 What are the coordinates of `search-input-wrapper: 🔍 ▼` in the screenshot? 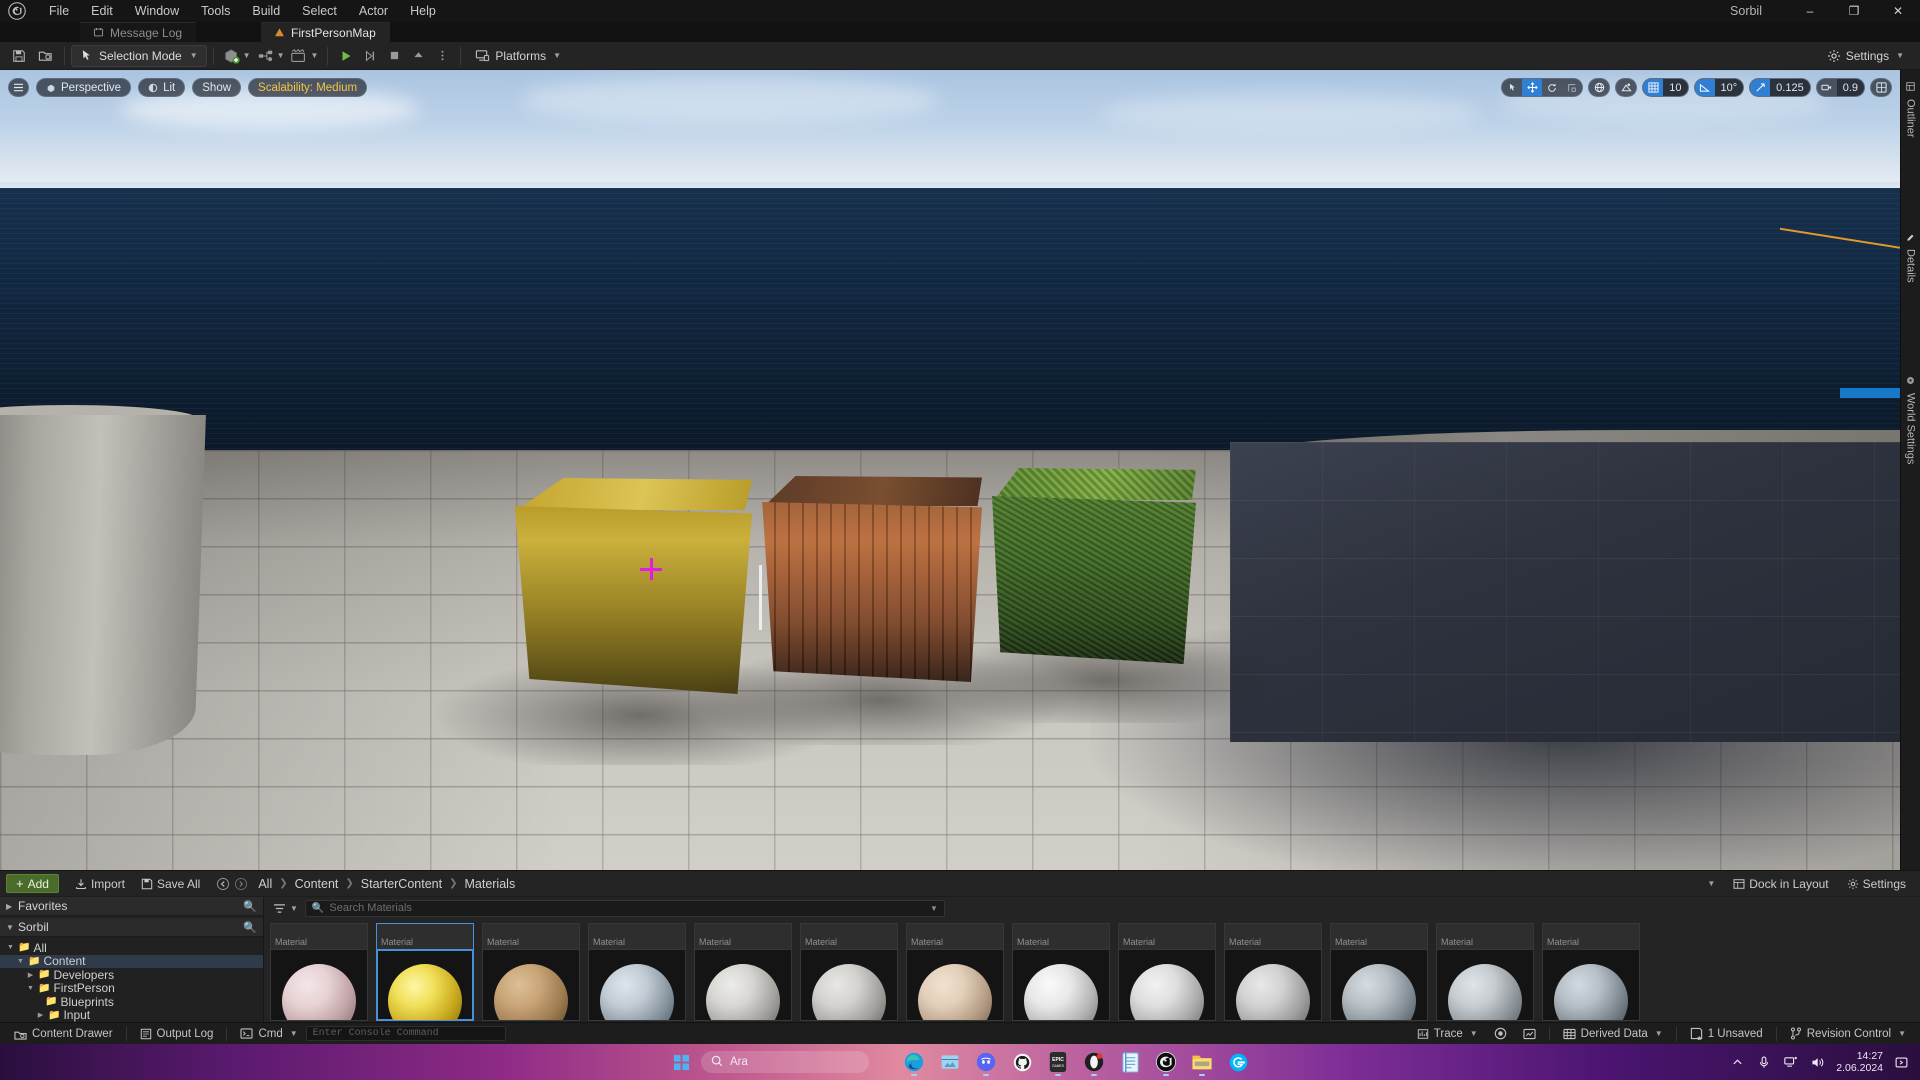 It's located at (624, 908).